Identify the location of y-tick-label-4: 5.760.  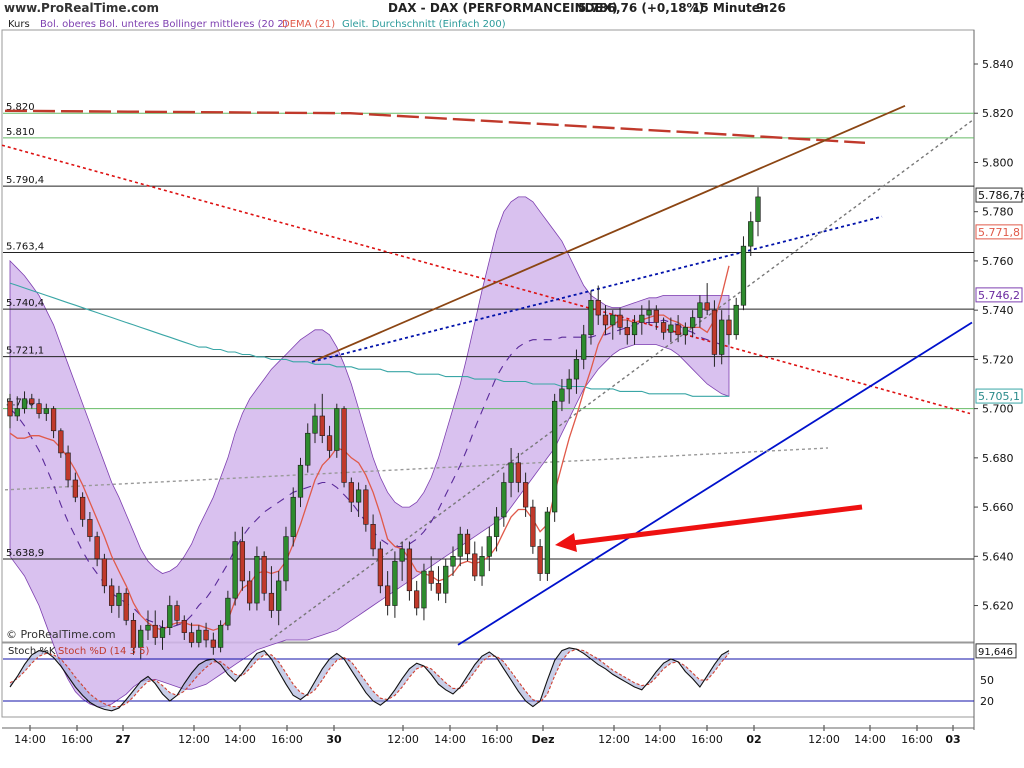
(998, 261).